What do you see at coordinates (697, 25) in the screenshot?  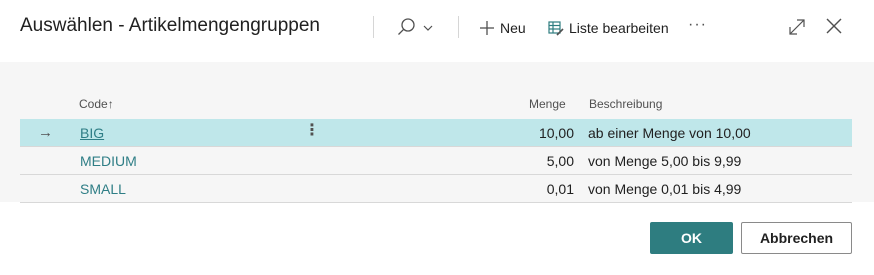 I see `more-options-button: ···` at bounding box center [697, 25].